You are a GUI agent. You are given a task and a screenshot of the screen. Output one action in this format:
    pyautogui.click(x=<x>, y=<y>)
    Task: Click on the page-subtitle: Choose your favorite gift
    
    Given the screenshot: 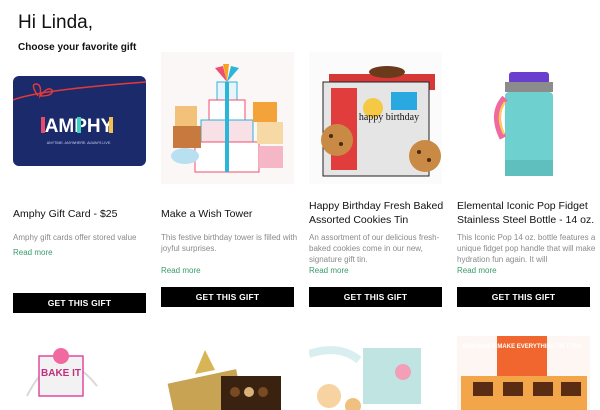 What is the action you would take?
    pyautogui.click(x=77, y=47)
    